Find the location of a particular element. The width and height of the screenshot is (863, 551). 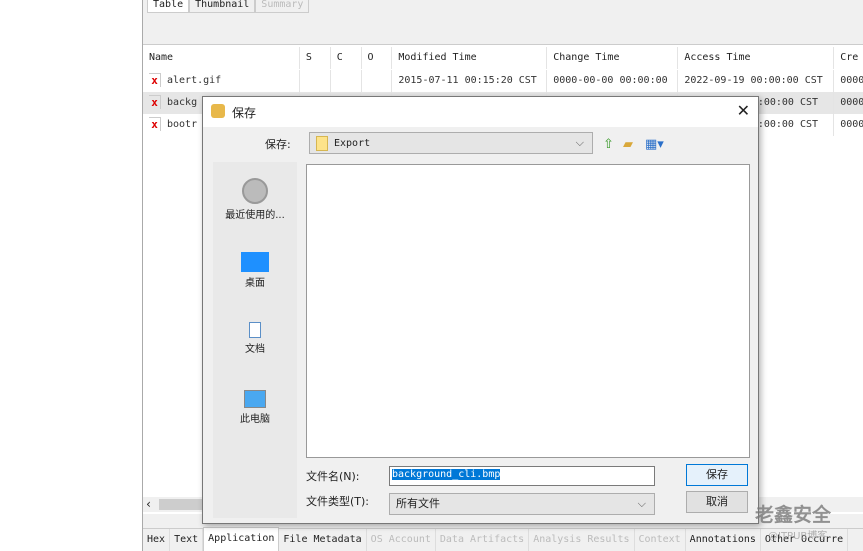

scroll-left-icon: ‹ is located at coordinates (148, 504).